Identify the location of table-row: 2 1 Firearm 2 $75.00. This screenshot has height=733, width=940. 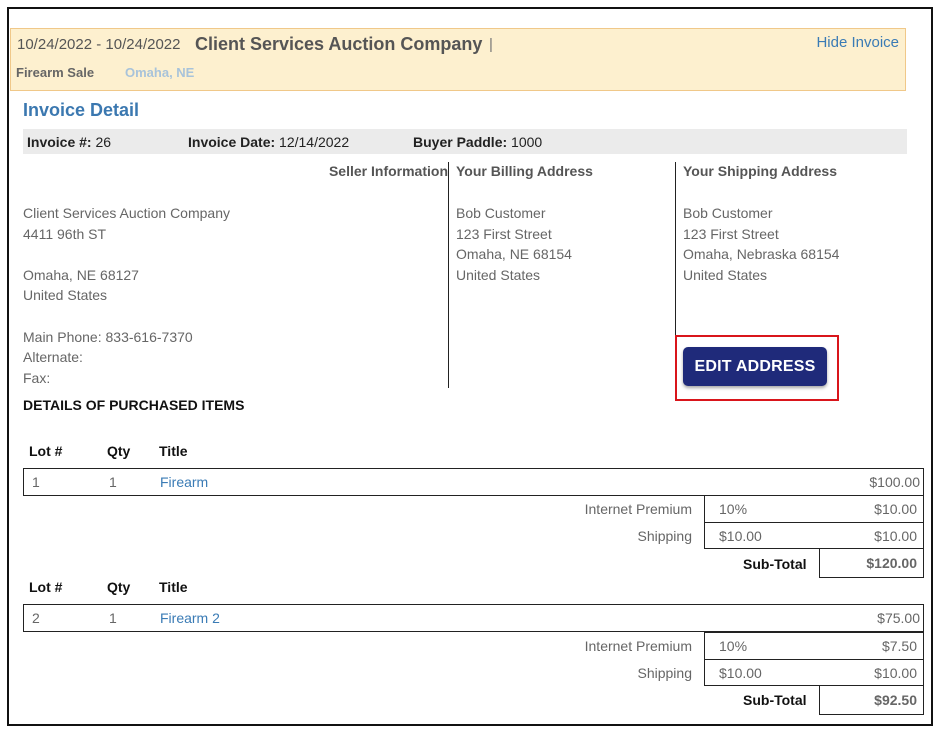
(473, 618).